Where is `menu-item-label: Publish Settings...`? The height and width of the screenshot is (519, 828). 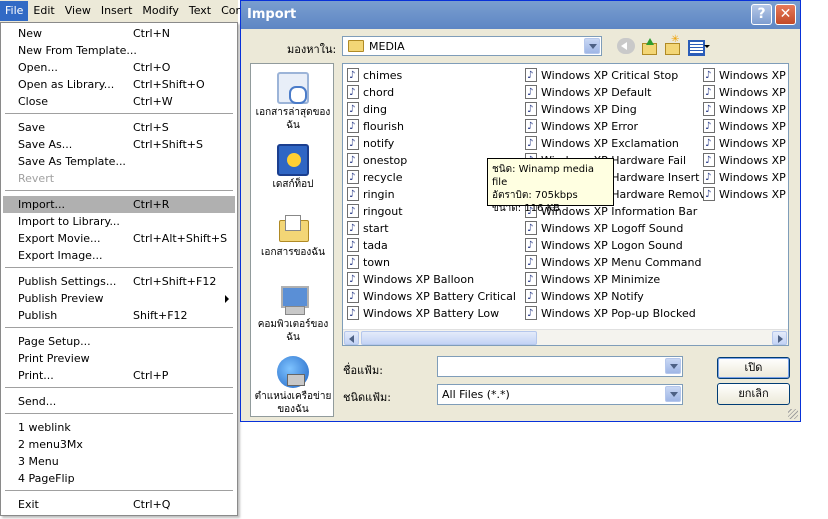
menu-item-label: Publish Settings... is located at coordinates (67, 281).